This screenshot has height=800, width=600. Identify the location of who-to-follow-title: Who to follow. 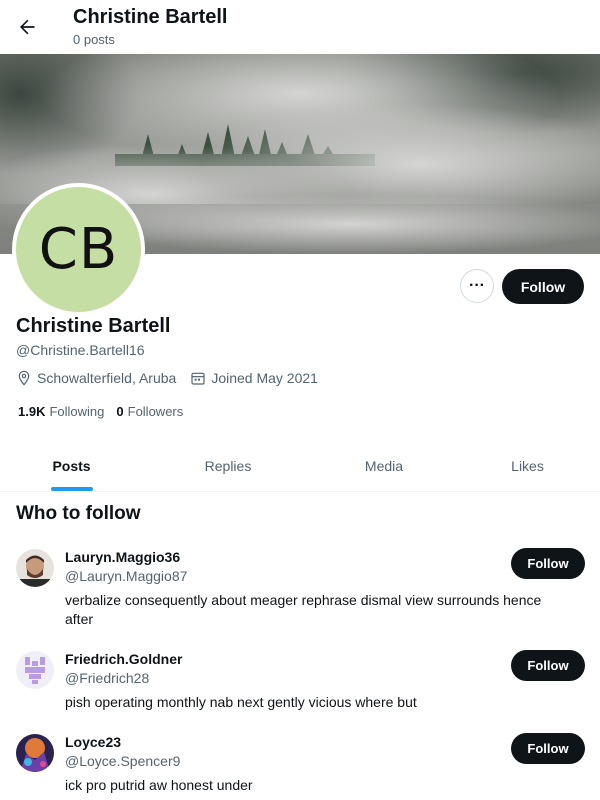
(78, 513).